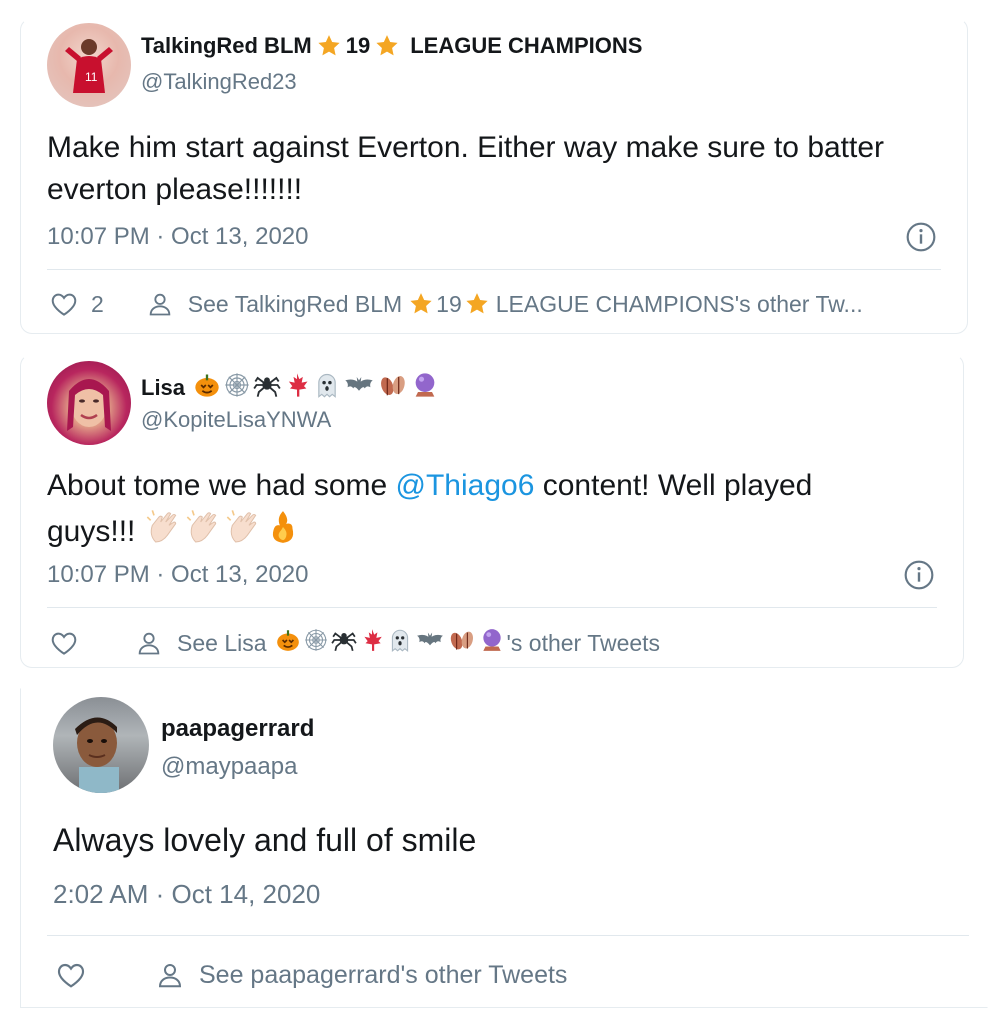  Describe the element at coordinates (265, 840) in the screenshot. I see `tweet-text: Always lovely and full of smile` at that location.